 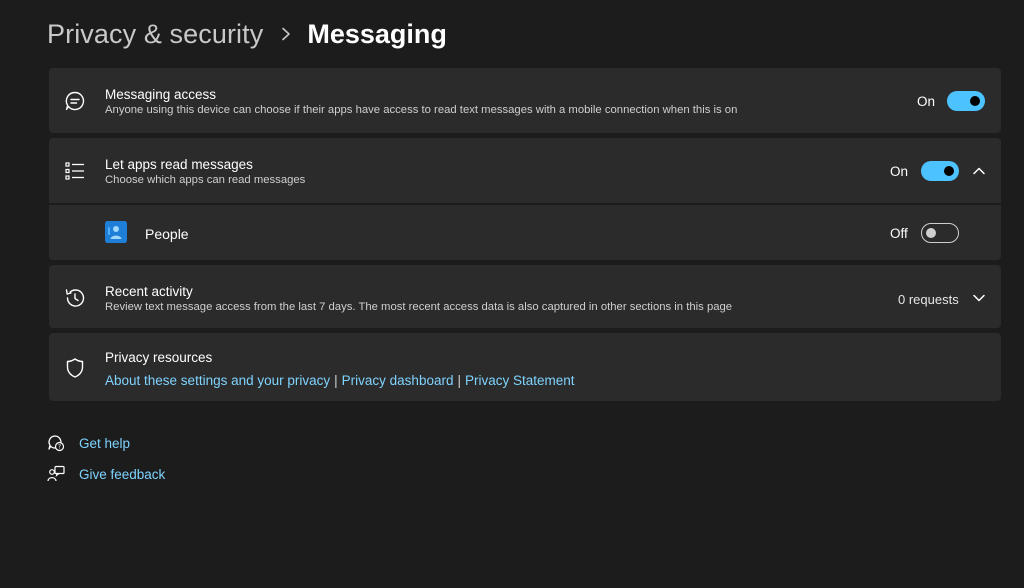 I want to click on people-app-state: Off, so click(x=899, y=233).